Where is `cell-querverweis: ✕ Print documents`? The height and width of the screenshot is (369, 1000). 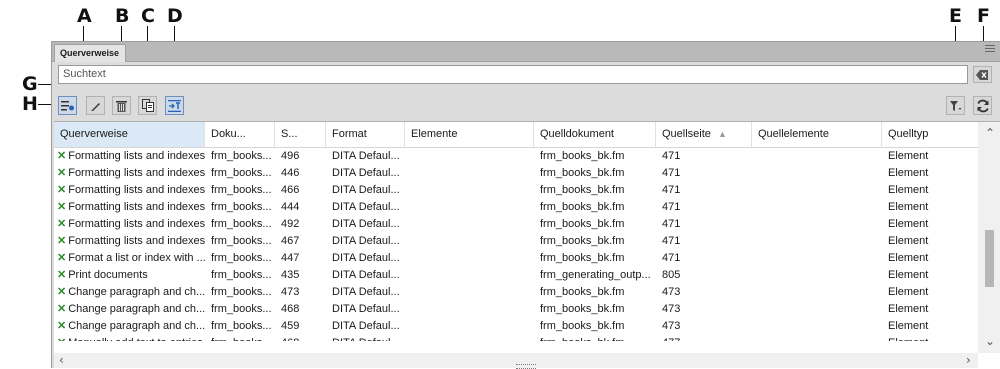
cell-querverweis: ✕ Print documents is located at coordinates (129, 275).